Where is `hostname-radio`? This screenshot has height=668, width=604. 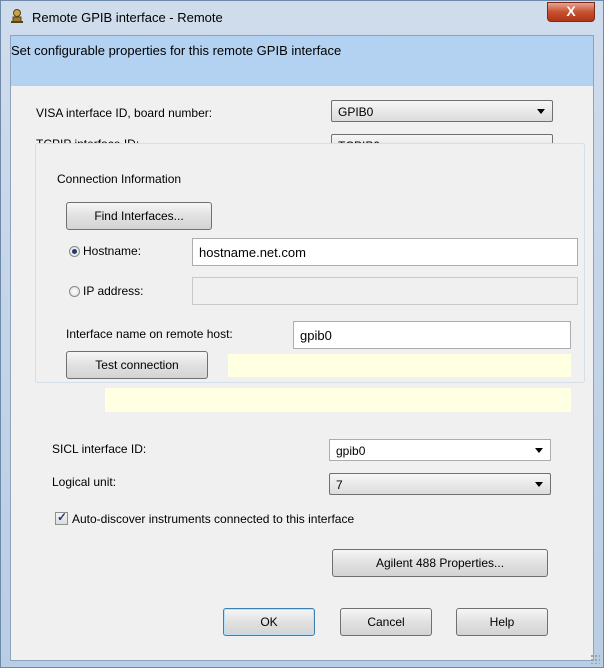
hostname-radio is located at coordinates (74, 251).